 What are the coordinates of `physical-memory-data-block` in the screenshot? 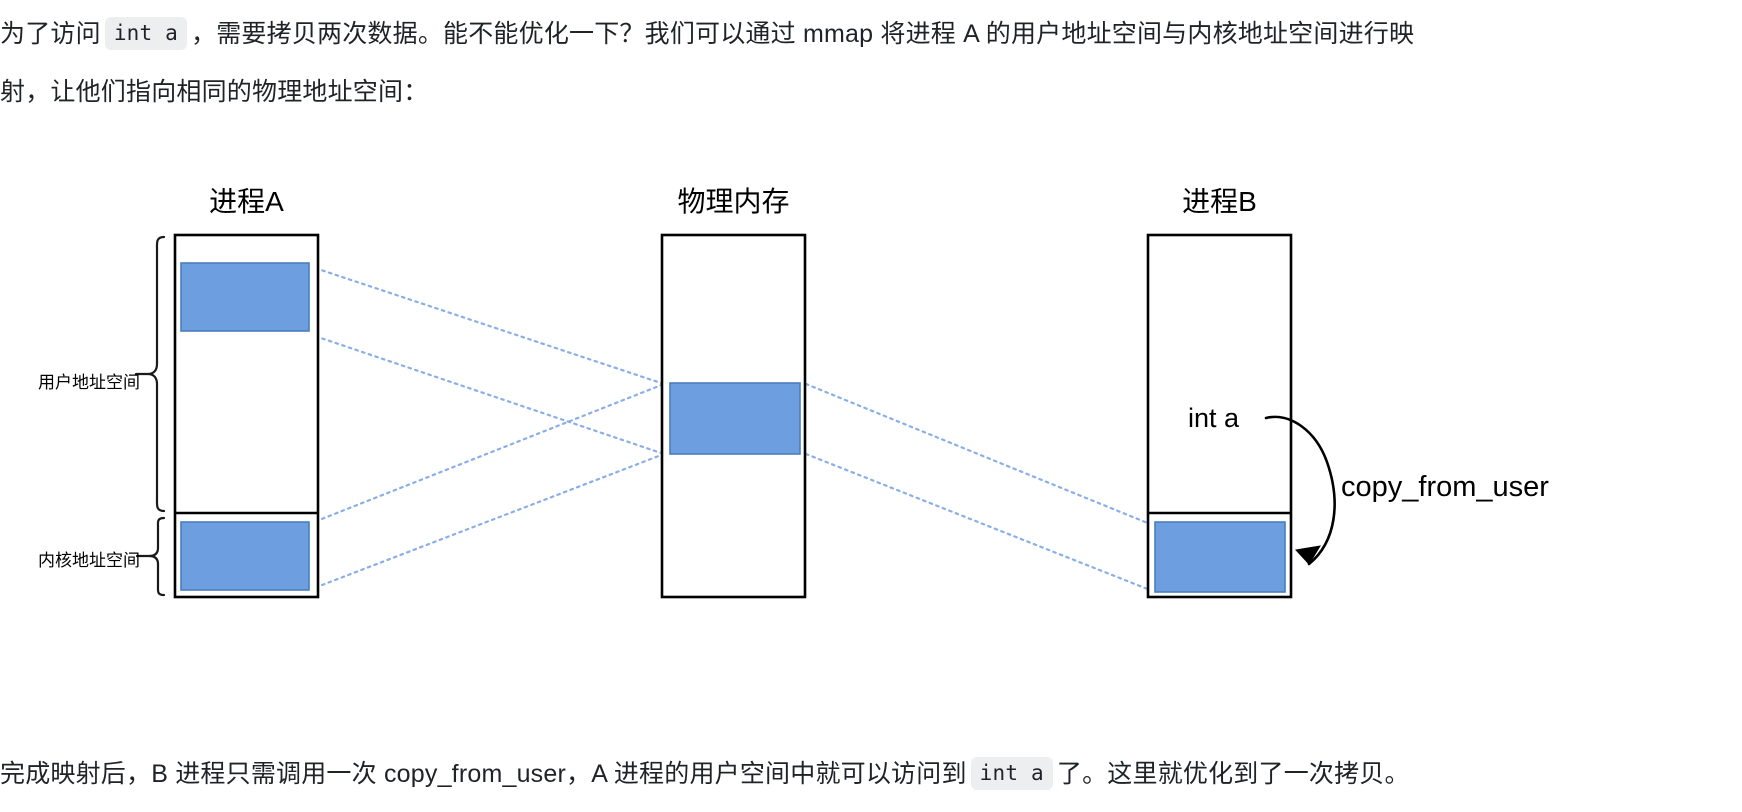 It's located at (735, 418).